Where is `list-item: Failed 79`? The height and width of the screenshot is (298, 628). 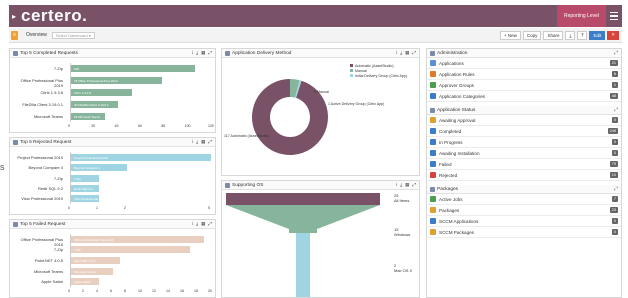
list-item: Failed 79 is located at coordinates (524, 164).